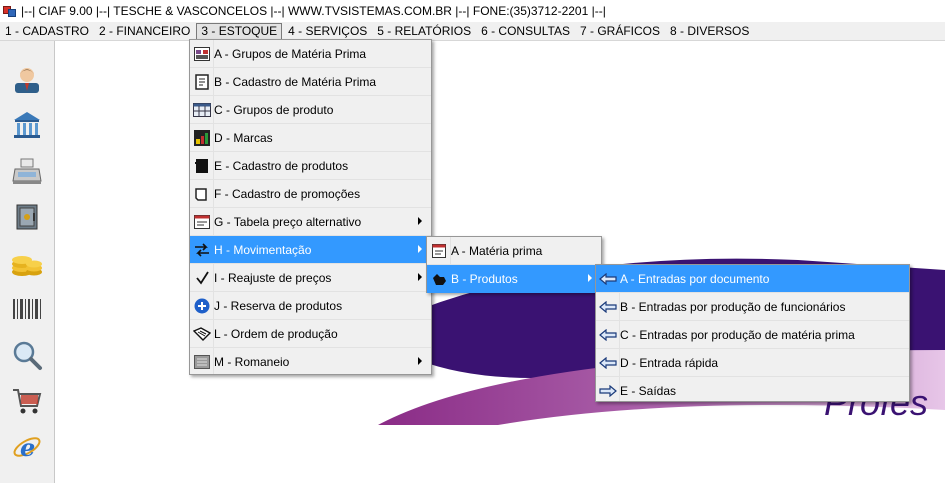 This screenshot has width=945, height=483. What do you see at coordinates (47, 31) in the screenshot?
I see `menu-cadastro: 1 - CADASTRO` at bounding box center [47, 31].